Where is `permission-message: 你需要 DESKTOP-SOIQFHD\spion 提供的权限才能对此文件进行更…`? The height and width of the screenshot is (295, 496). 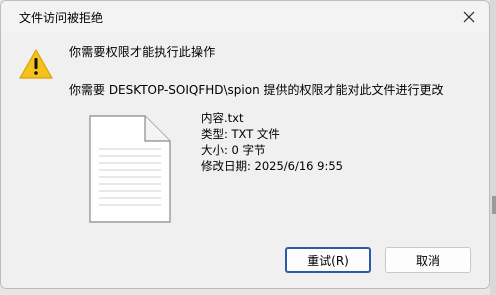
permission-message: 你需要 DESKTOP-SOIQFHD\spion 提供的权限才能对此文件进行更… is located at coordinates (256, 90).